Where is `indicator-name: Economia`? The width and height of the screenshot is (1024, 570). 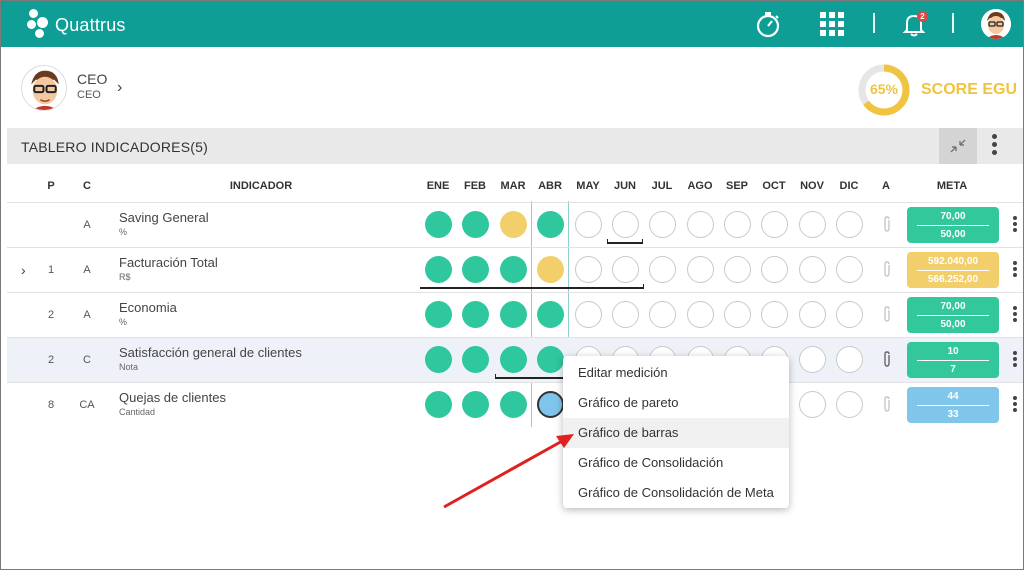
indicator-name: Economia is located at coordinates (148, 307).